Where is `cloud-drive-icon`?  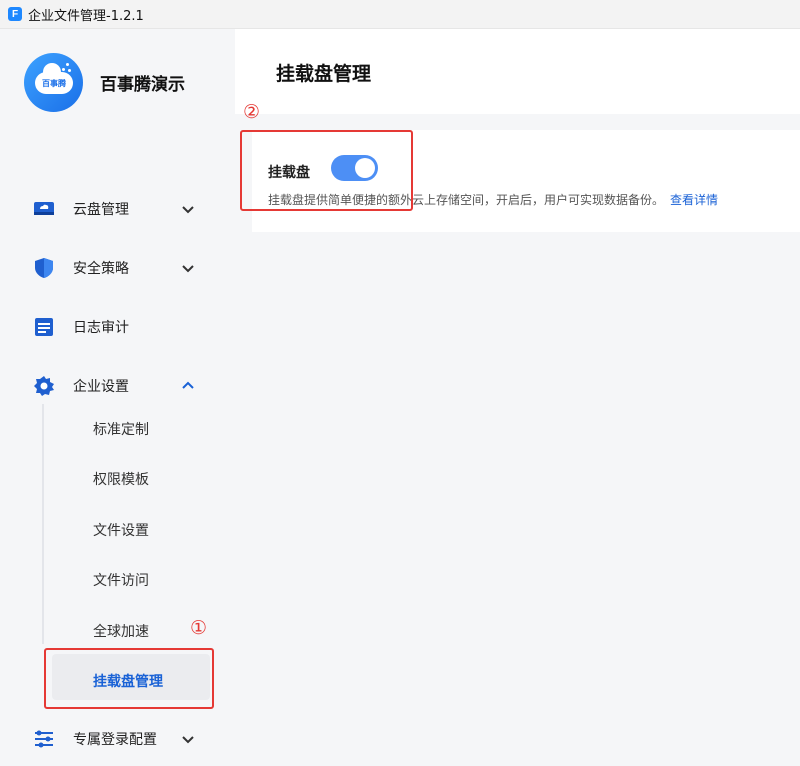
cloud-drive-icon is located at coordinates (44, 208).